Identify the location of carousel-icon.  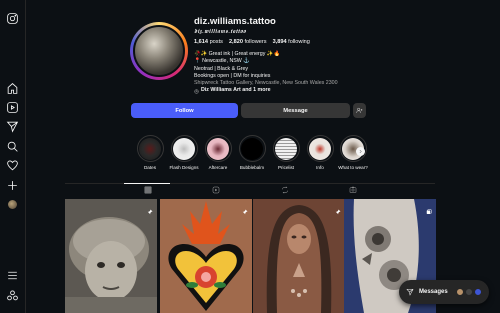
(429, 208).